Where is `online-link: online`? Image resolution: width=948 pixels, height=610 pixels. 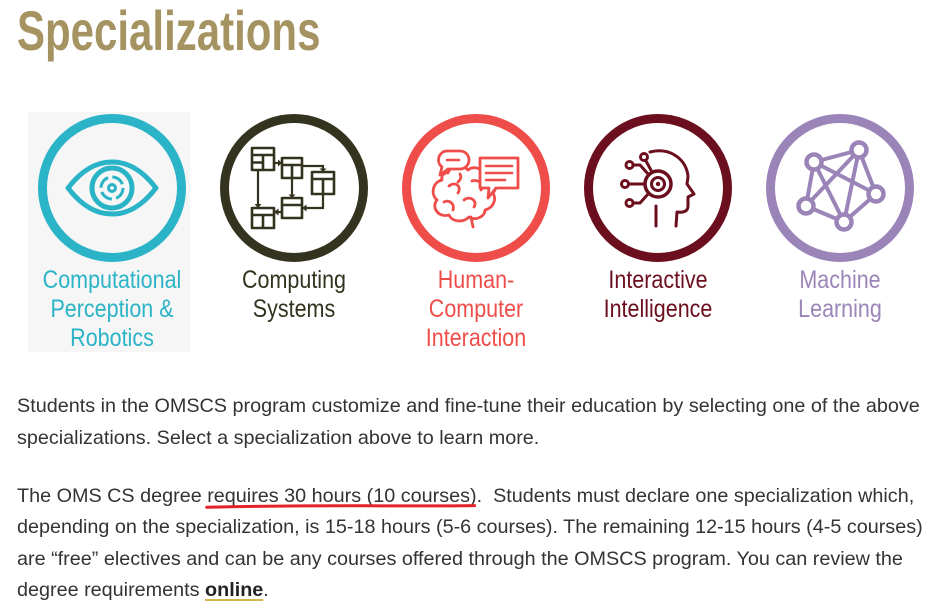 online-link: online is located at coordinates (234, 590).